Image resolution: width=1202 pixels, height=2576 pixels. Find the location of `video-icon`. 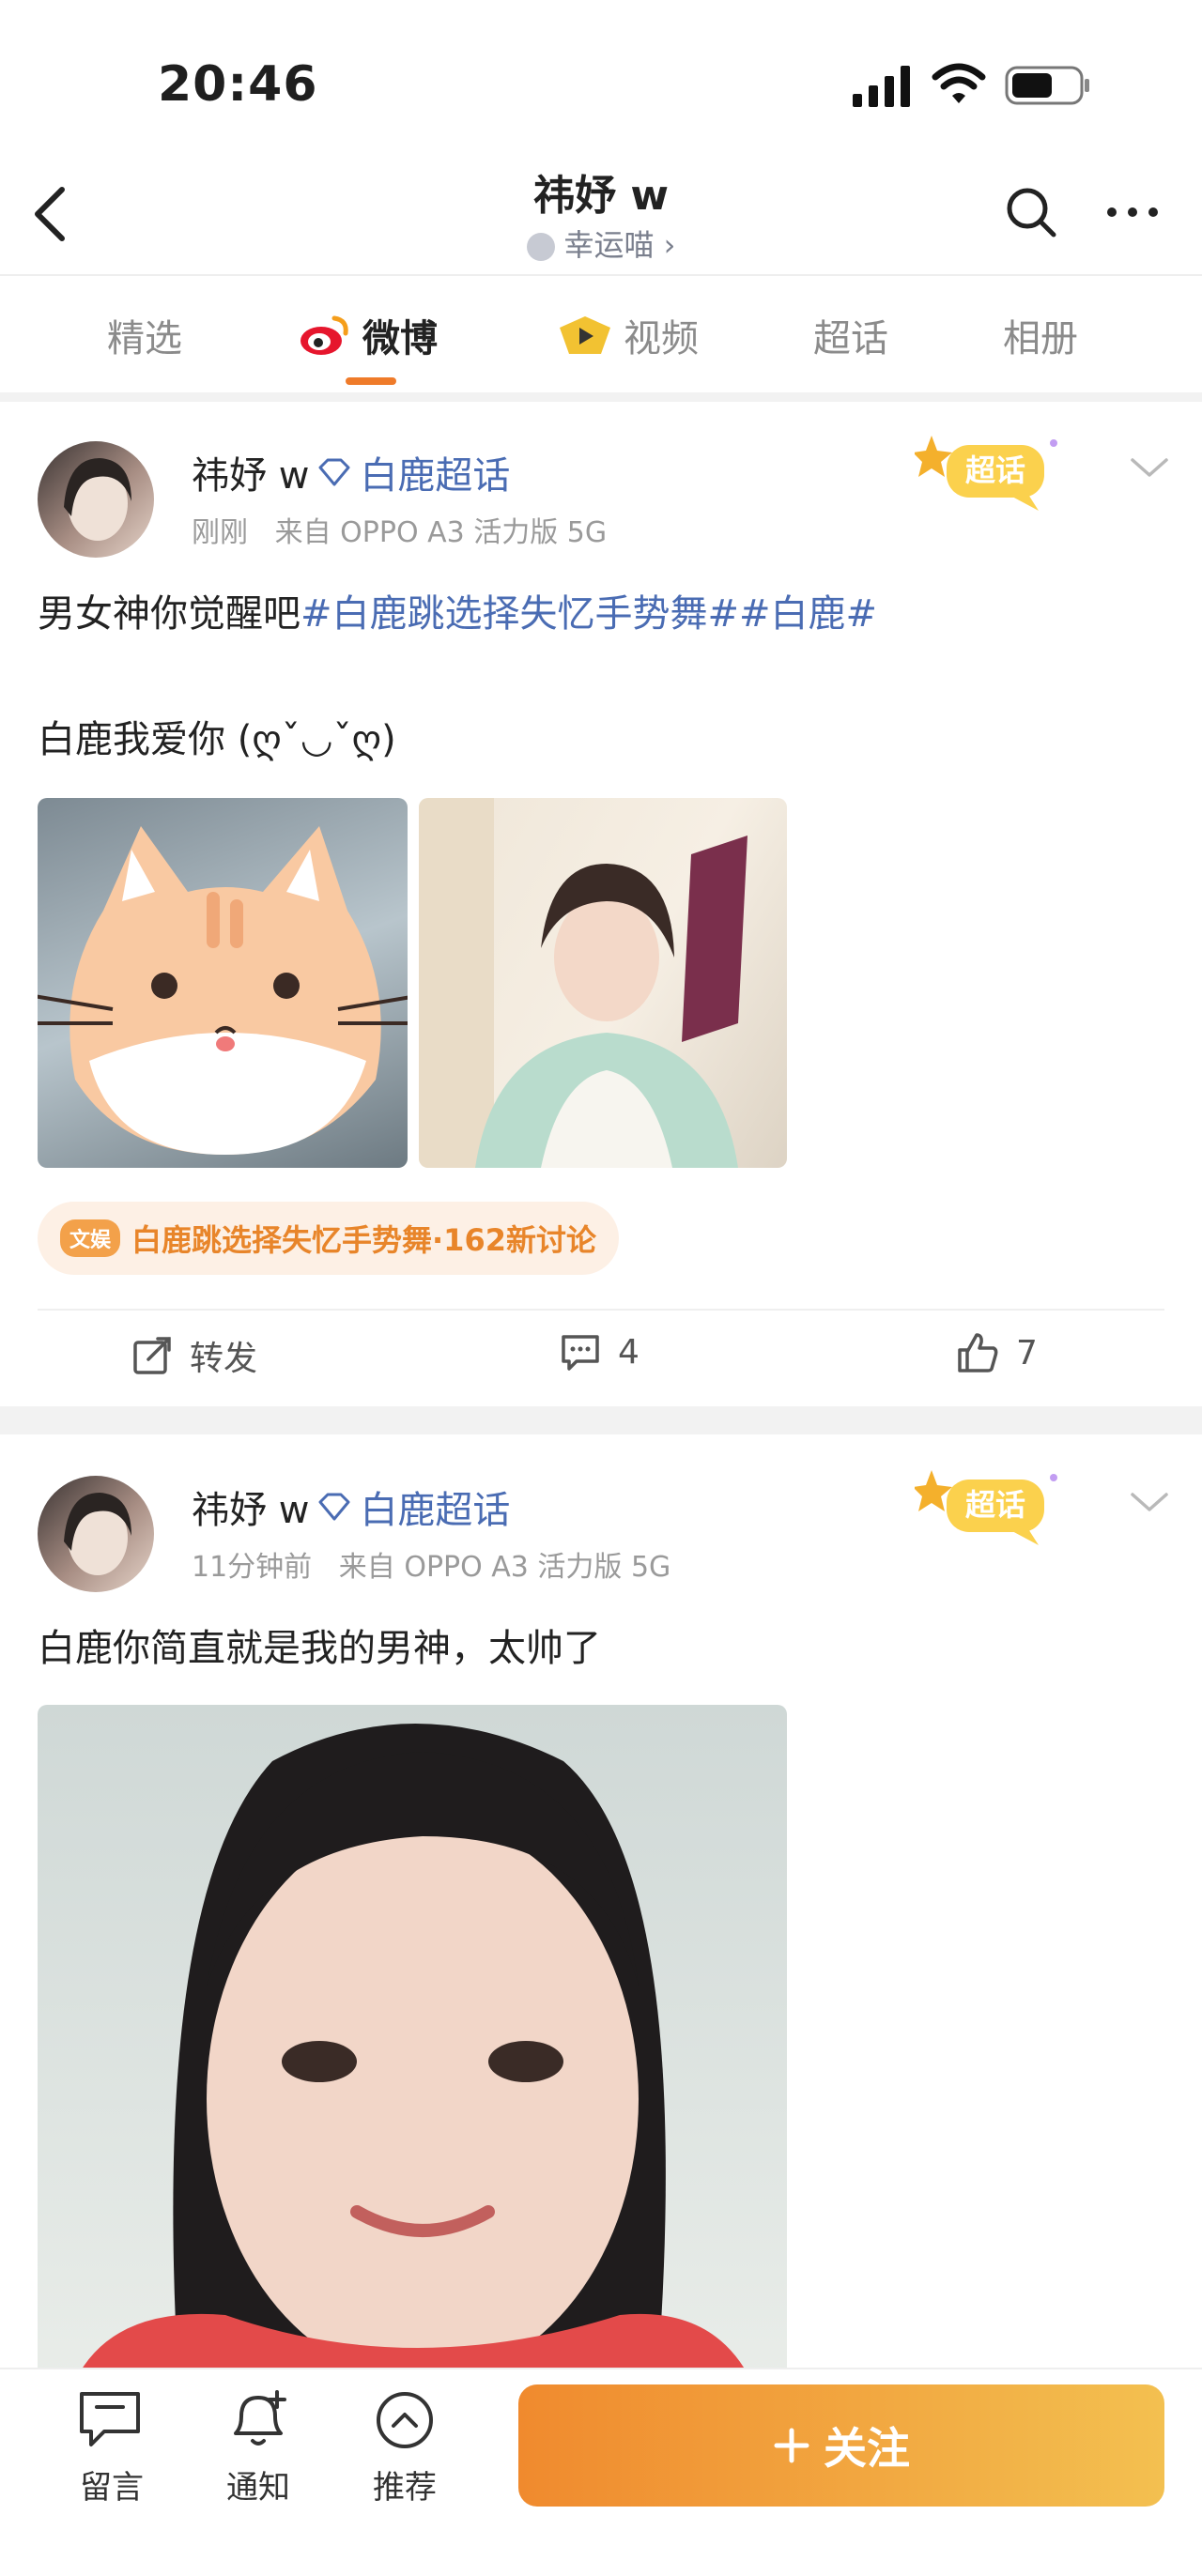

video-icon is located at coordinates (585, 335).